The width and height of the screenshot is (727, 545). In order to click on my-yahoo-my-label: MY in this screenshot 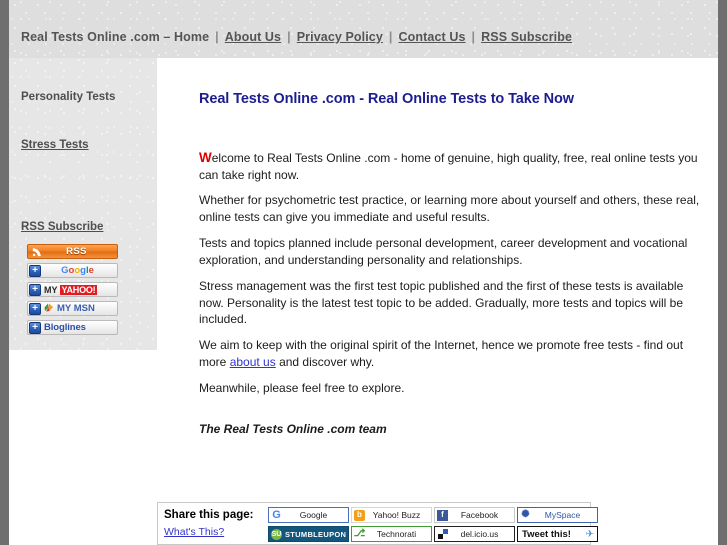, I will do `click(51, 289)`.